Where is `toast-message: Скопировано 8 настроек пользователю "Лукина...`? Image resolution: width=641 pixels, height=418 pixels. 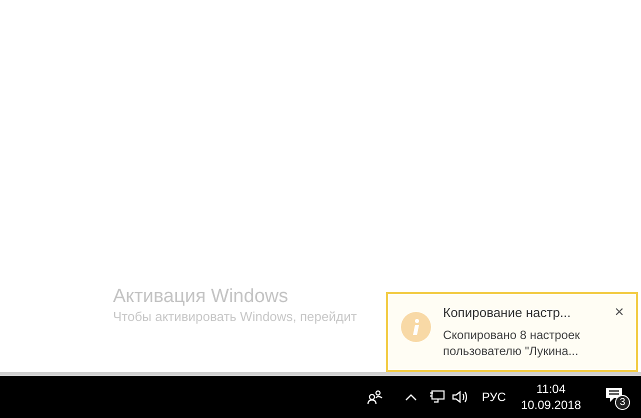
toast-message: Скопировано 8 настроек пользователю "Лукина... is located at coordinates (512, 343).